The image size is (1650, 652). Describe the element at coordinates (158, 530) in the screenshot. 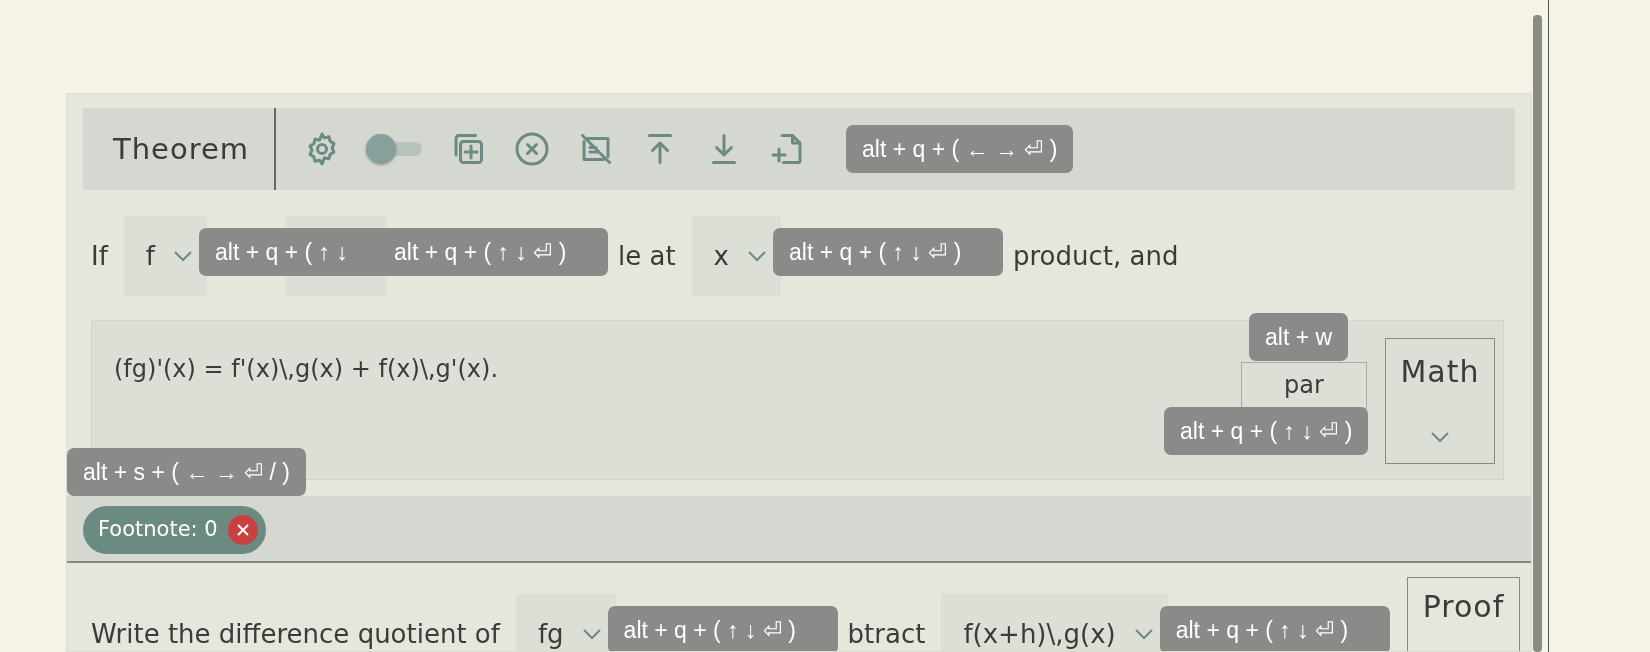

I see `footnote-label: Footnote: 0` at that location.